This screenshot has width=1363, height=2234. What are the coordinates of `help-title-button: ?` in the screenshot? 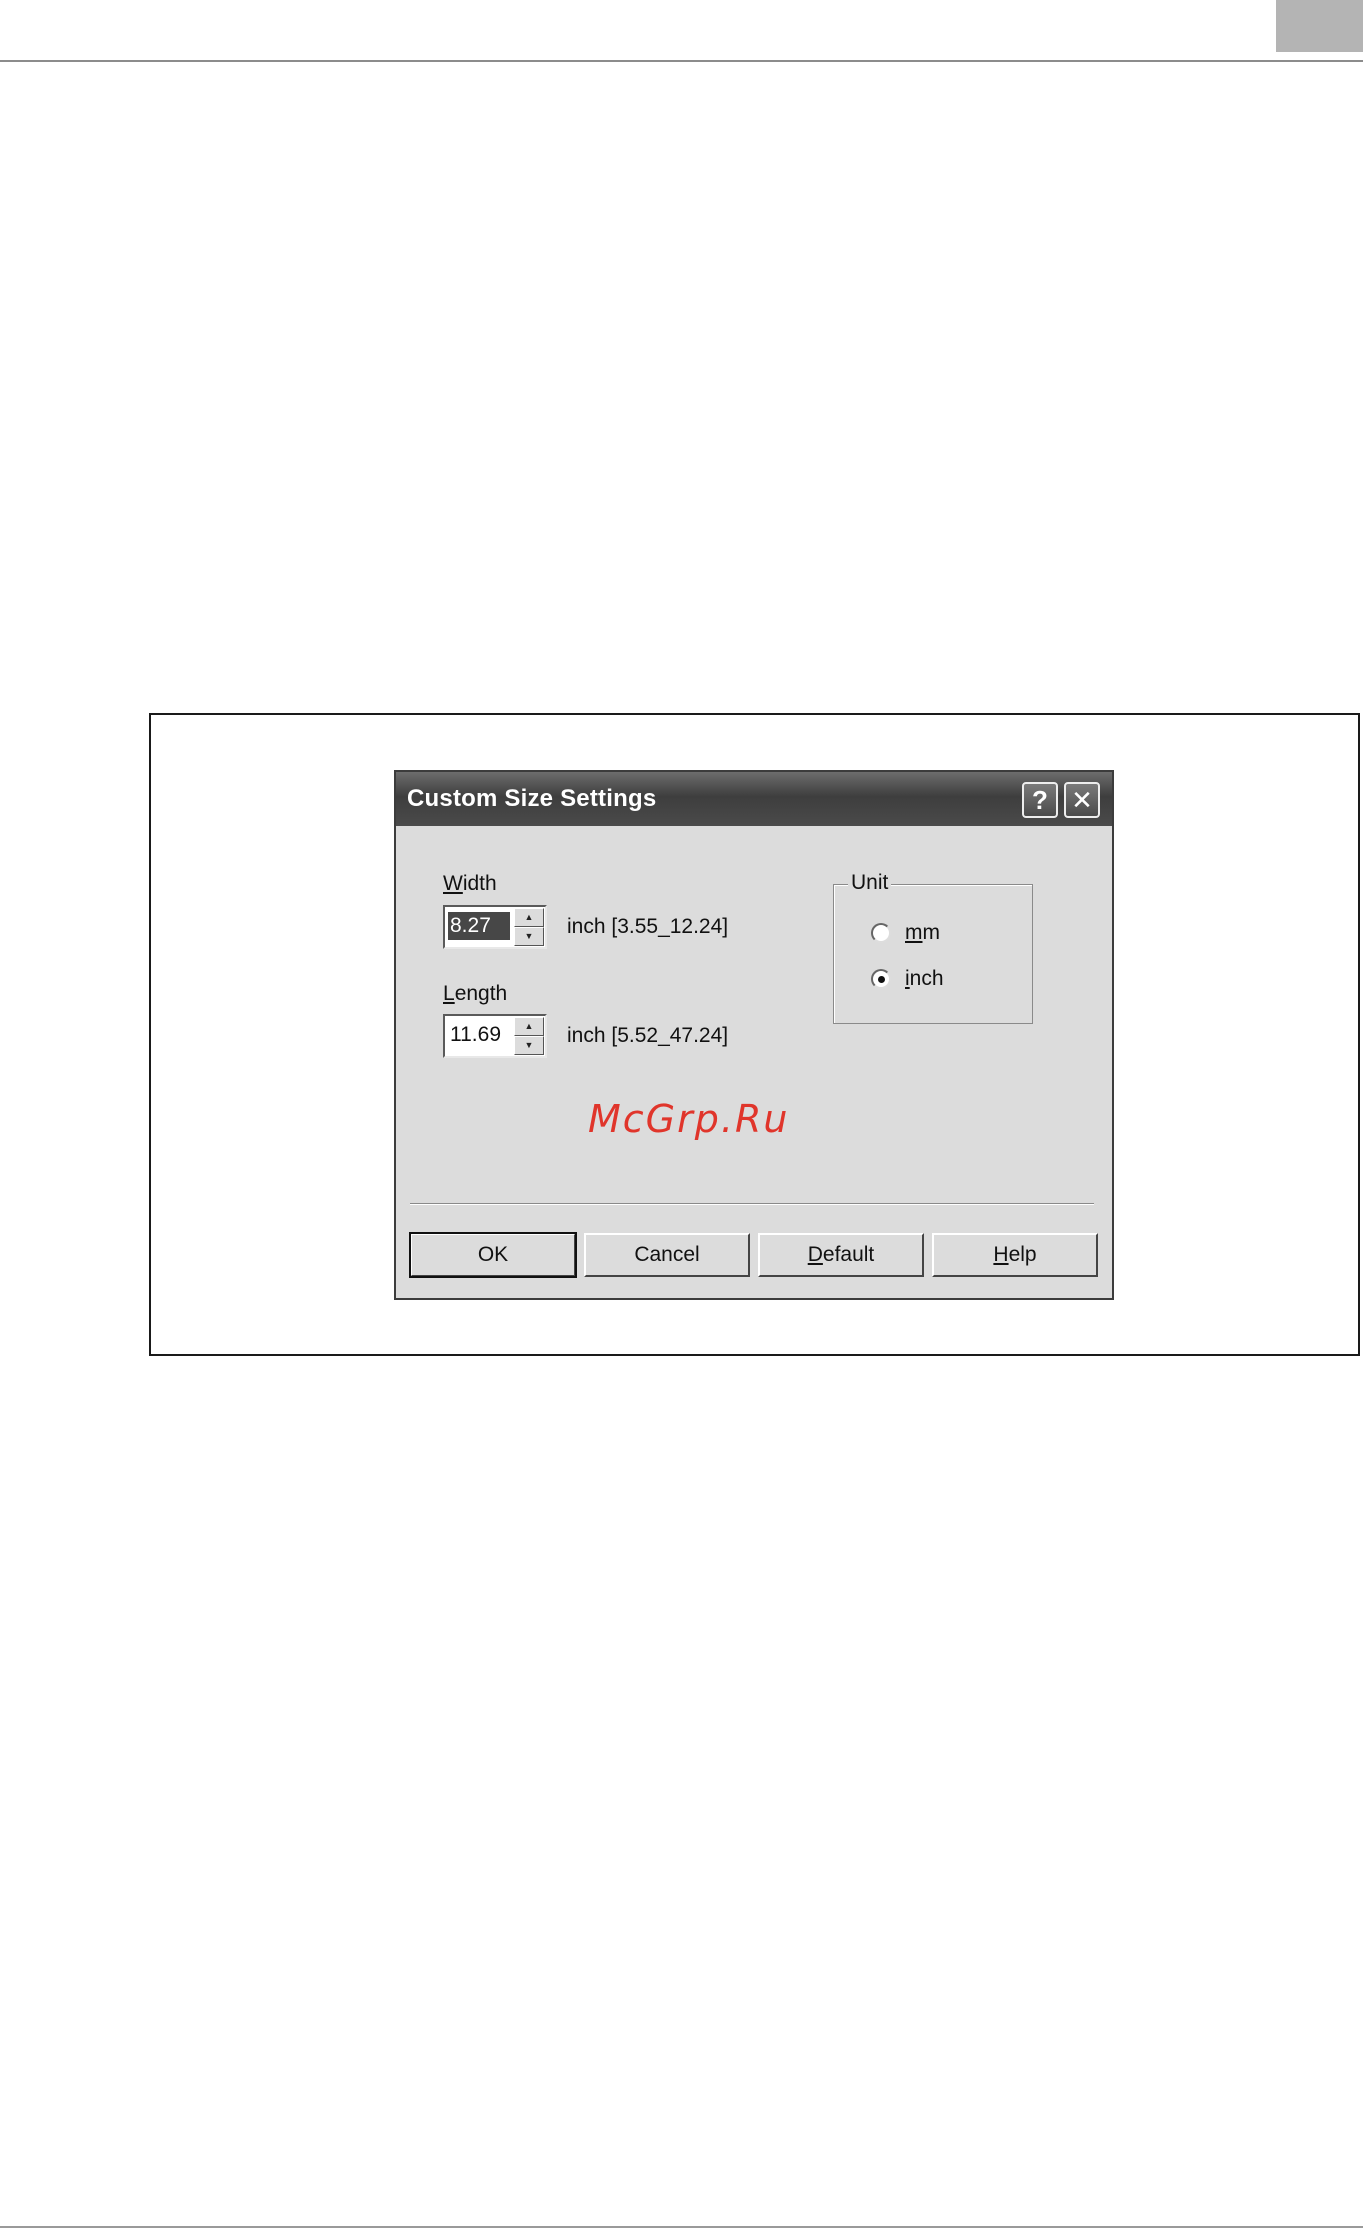 It's located at (1040, 800).